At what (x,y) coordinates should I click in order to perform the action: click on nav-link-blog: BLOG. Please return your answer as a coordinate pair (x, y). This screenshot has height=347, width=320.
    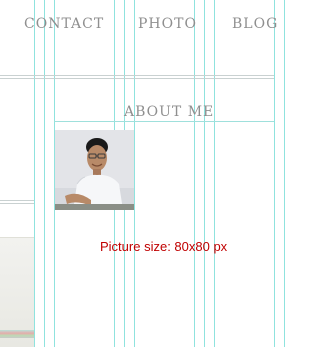
    Looking at the image, I should click on (255, 24).